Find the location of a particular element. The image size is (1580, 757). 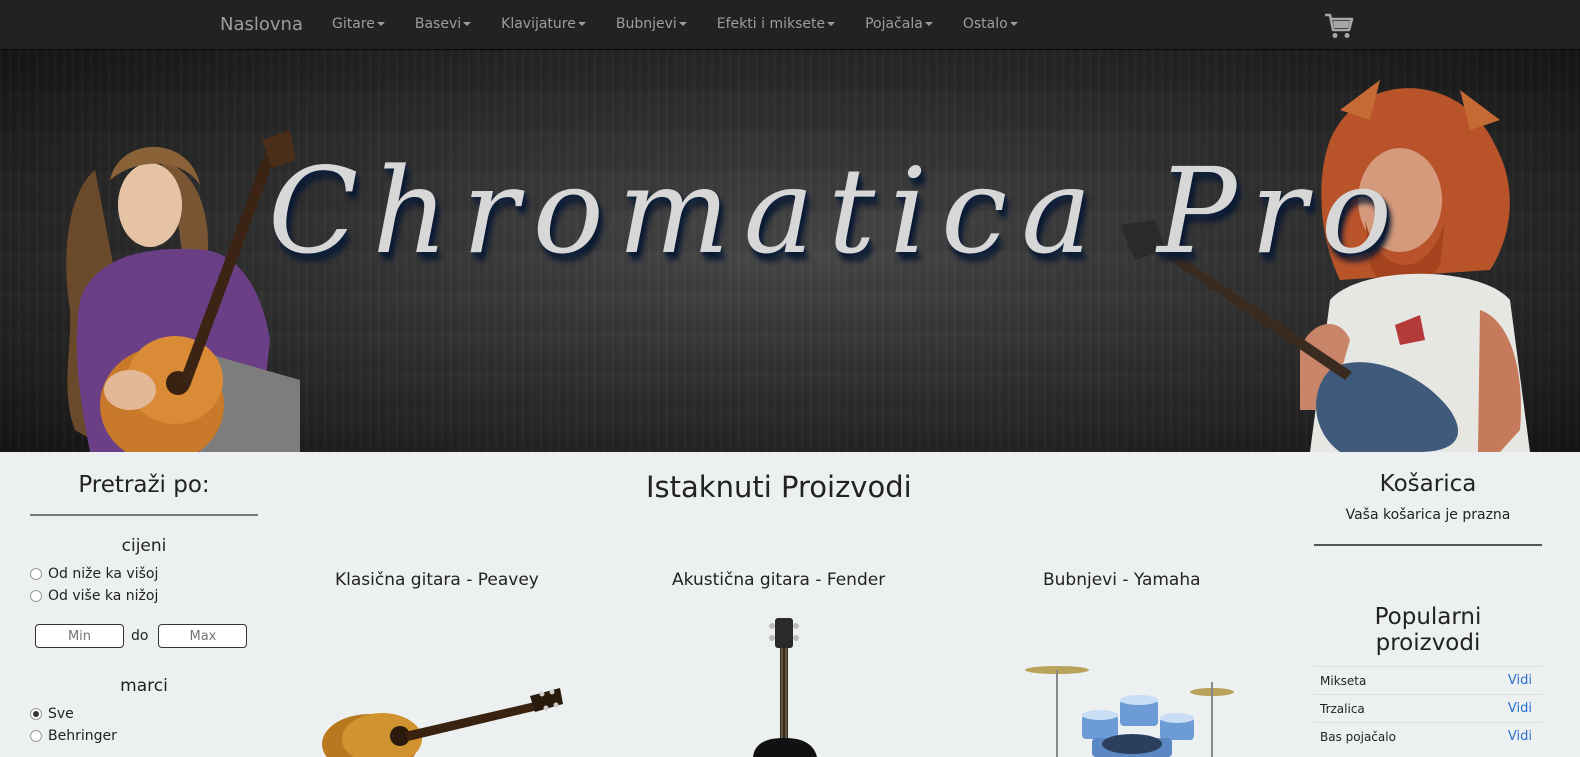

product-card: Akustična gitara - Fender is located at coordinates (778, 580).